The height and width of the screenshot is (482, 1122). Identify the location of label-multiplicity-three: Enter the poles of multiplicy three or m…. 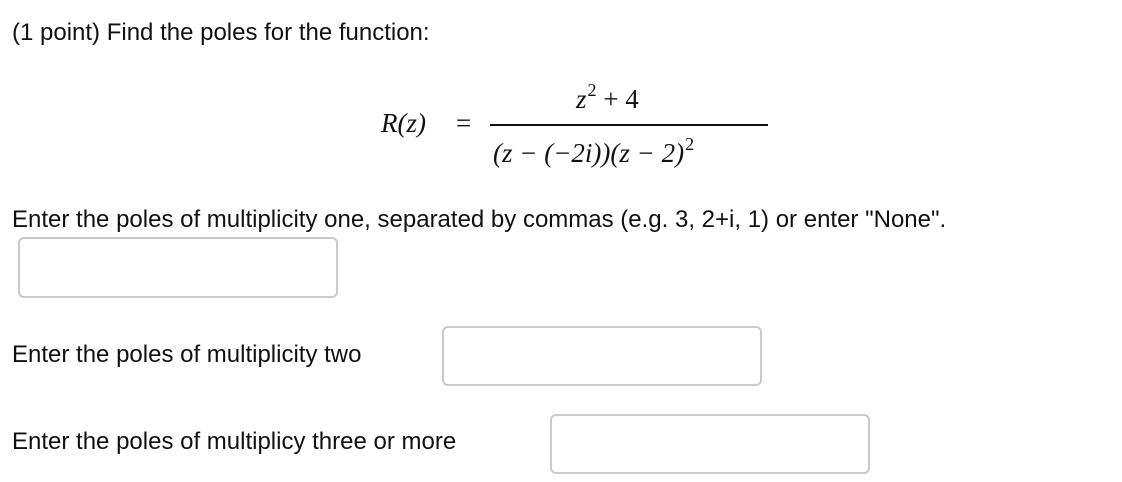
(234, 441).